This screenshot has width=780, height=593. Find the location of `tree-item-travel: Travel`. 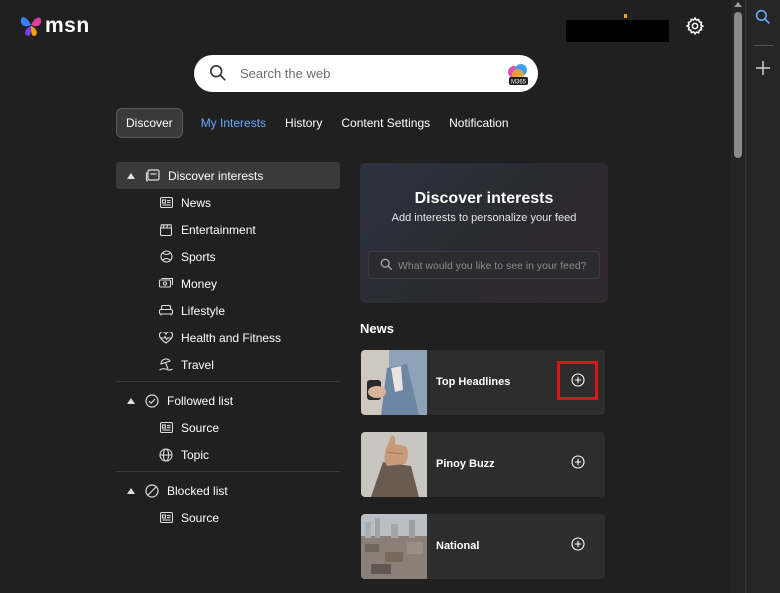

tree-item-travel: Travel is located at coordinates (228, 364).